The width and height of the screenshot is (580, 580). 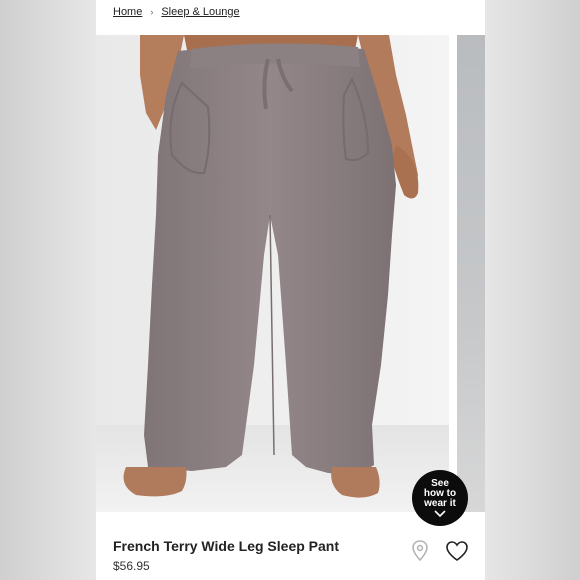 What do you see at coordinates (200, 12) in the screenshot?
I see `breadcrumb-category-link: Sleep & Lounge` at bounding box center [200, 12].